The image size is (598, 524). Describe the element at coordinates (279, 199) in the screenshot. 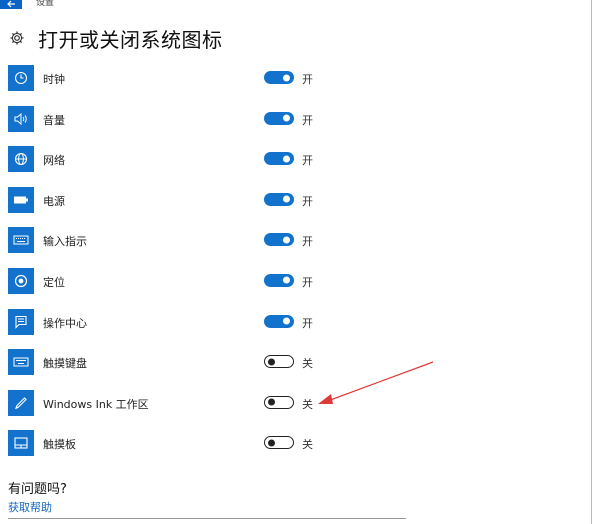

I see `power-toggle` at that location.